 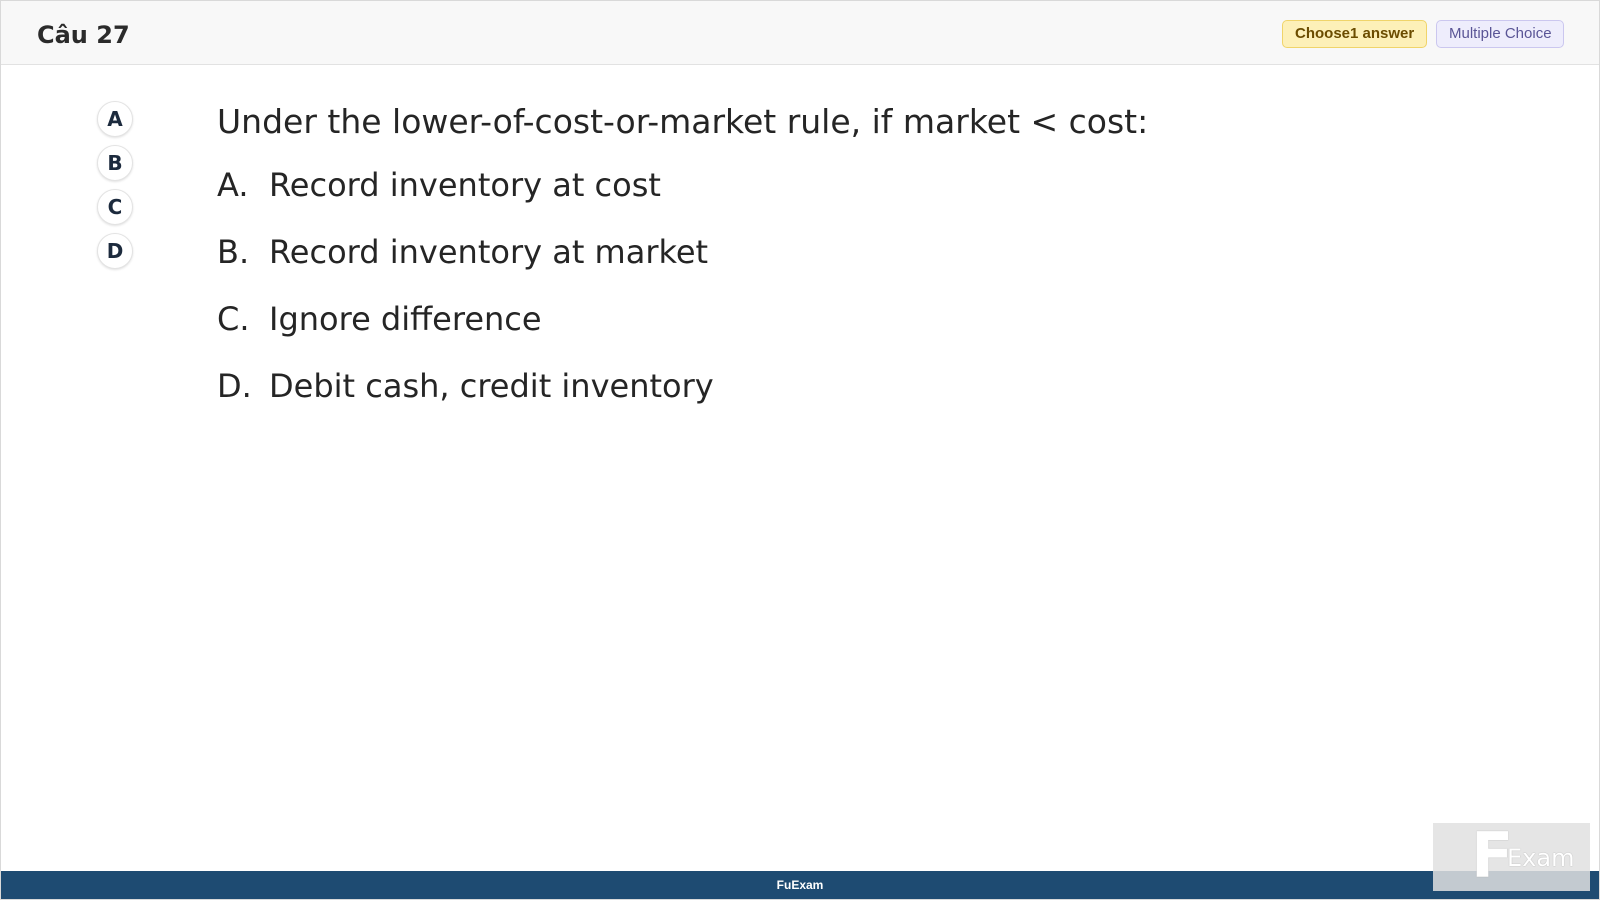 I want to click on option-b: B. Record inventory at market, so click(x=867, y=266).